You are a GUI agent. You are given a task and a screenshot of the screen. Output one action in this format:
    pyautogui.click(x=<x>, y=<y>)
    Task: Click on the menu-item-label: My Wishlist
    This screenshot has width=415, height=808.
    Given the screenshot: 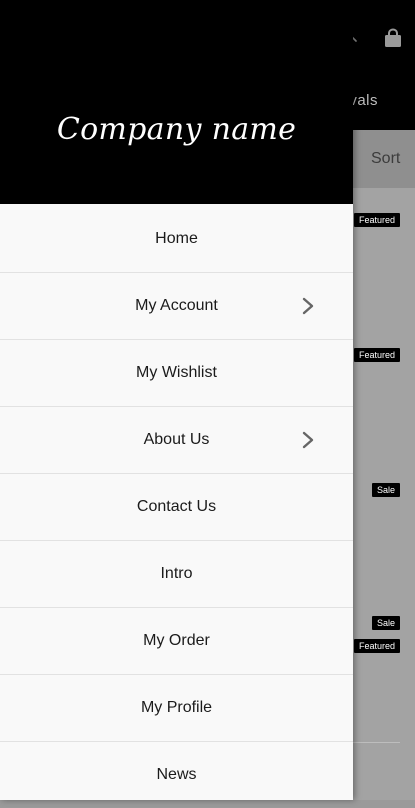 What is the action you would take?
    pyautogui.click(x=176, y=372)
    